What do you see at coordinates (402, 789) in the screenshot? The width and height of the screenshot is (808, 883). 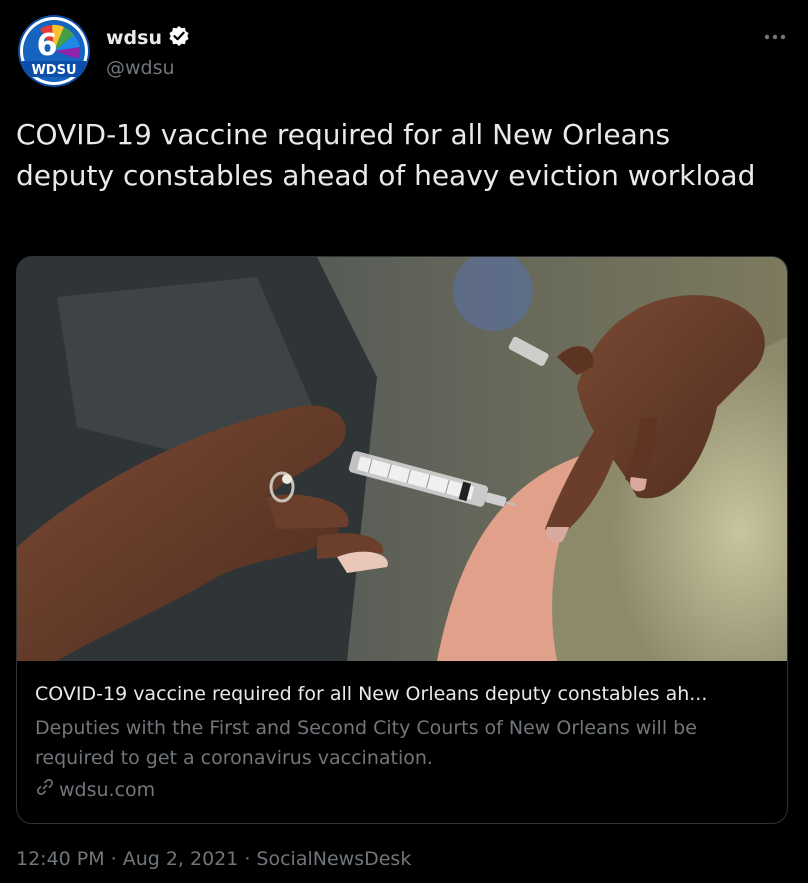 I see `card-domain-link: wdsu.com` at bounding box center [402, 789].